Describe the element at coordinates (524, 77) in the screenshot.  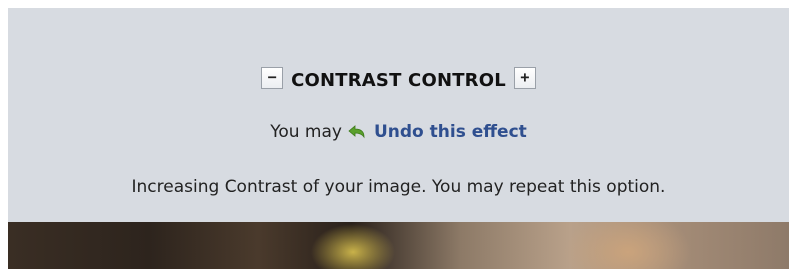
I see `increase-contrast-button: +` at that location.